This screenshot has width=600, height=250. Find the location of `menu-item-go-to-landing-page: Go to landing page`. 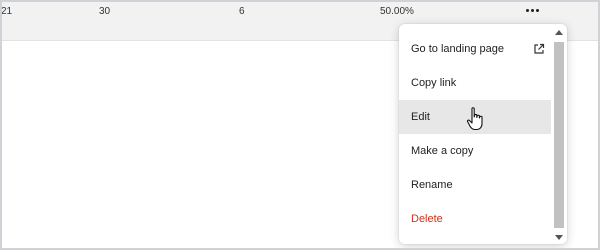

menu-item-go-to-landing-page: Go to landing page is located at coordinates (475, 49).